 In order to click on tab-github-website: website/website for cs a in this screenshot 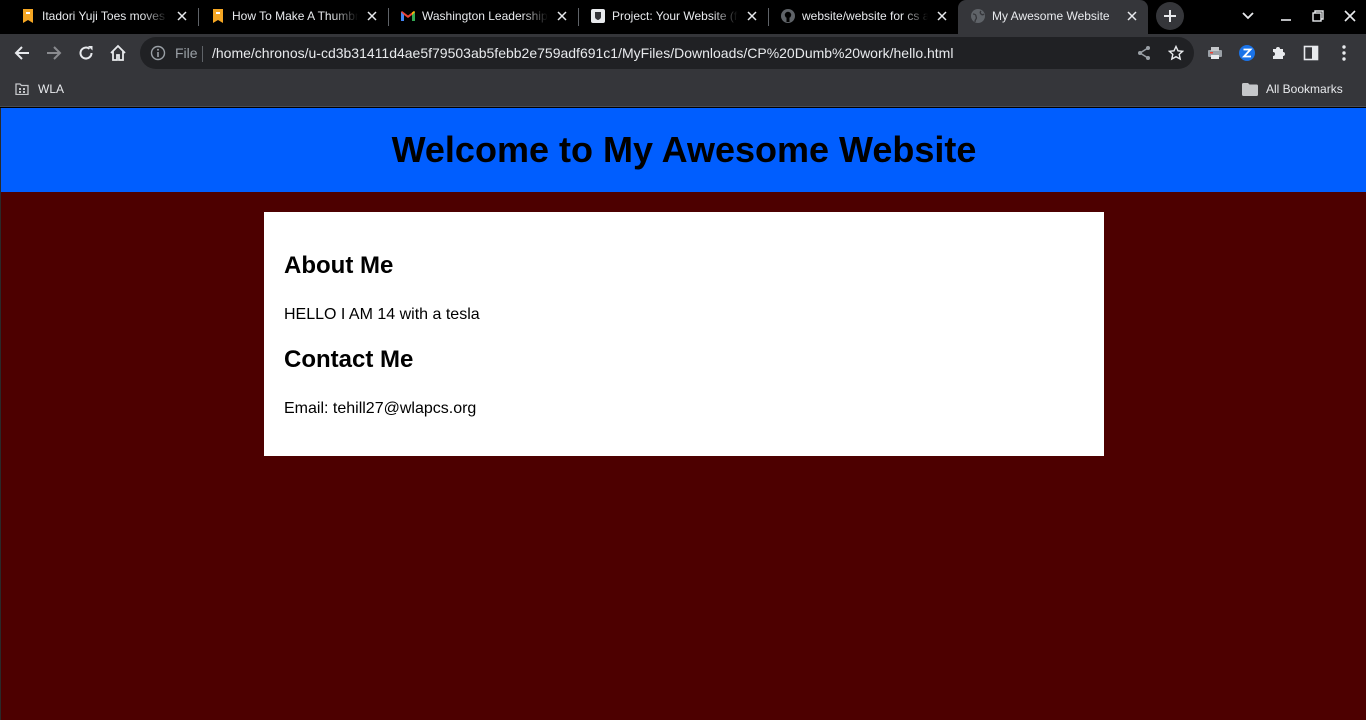, I will do `click(863, 16)`.